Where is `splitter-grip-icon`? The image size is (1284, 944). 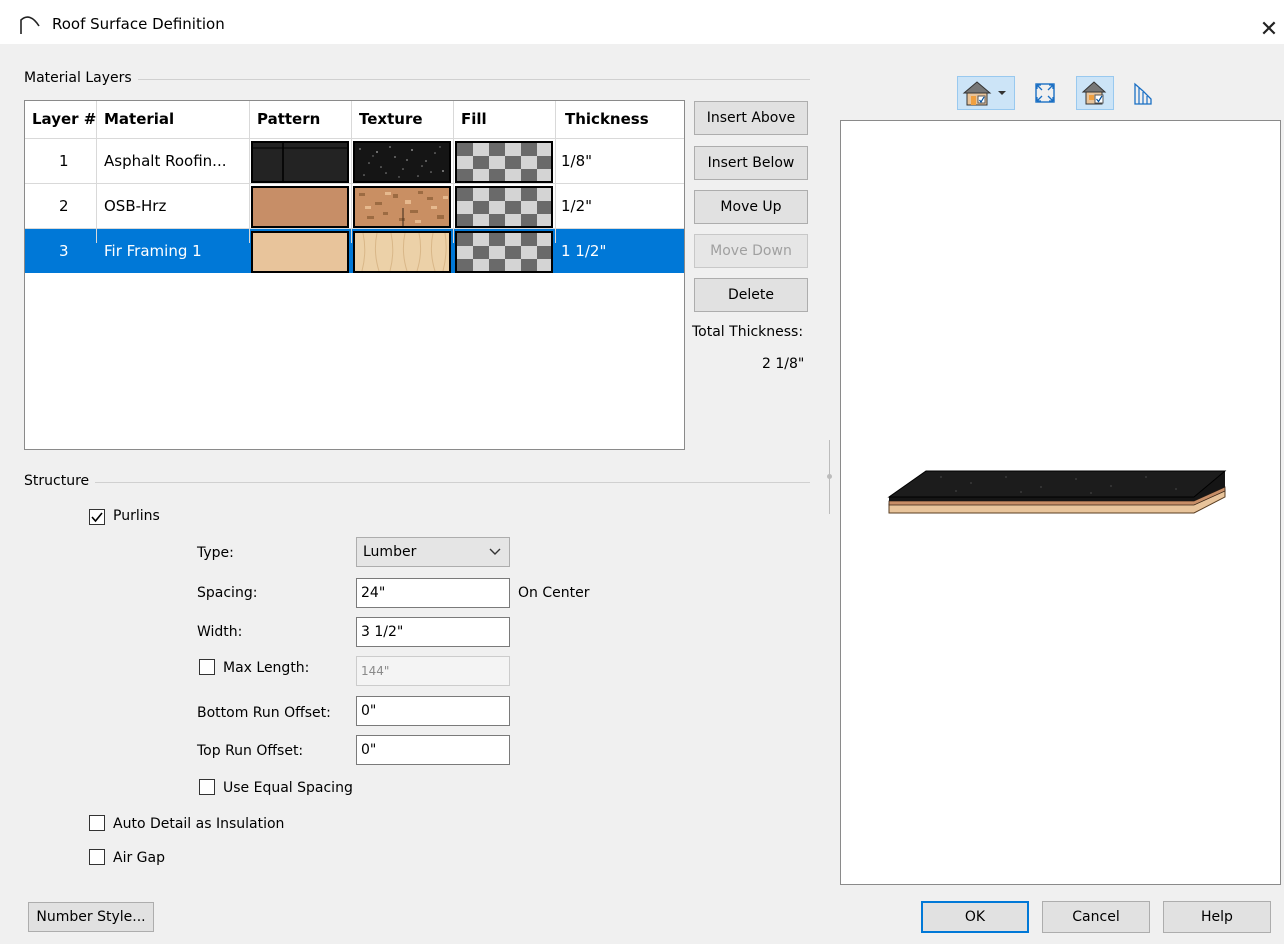 splitter-grip-icon is located at coordinates (829, 476).